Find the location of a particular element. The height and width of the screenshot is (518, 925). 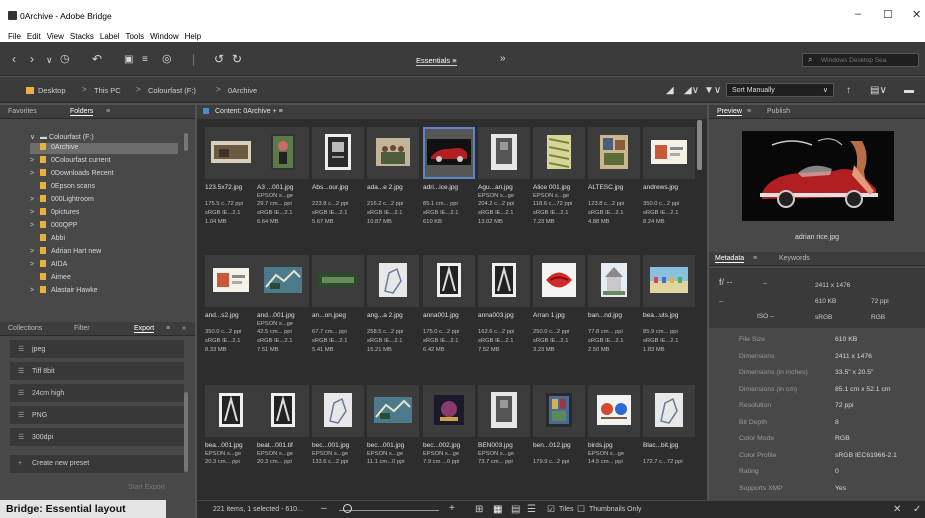

menu-tools: Tools is located at coordinates (134, 36).